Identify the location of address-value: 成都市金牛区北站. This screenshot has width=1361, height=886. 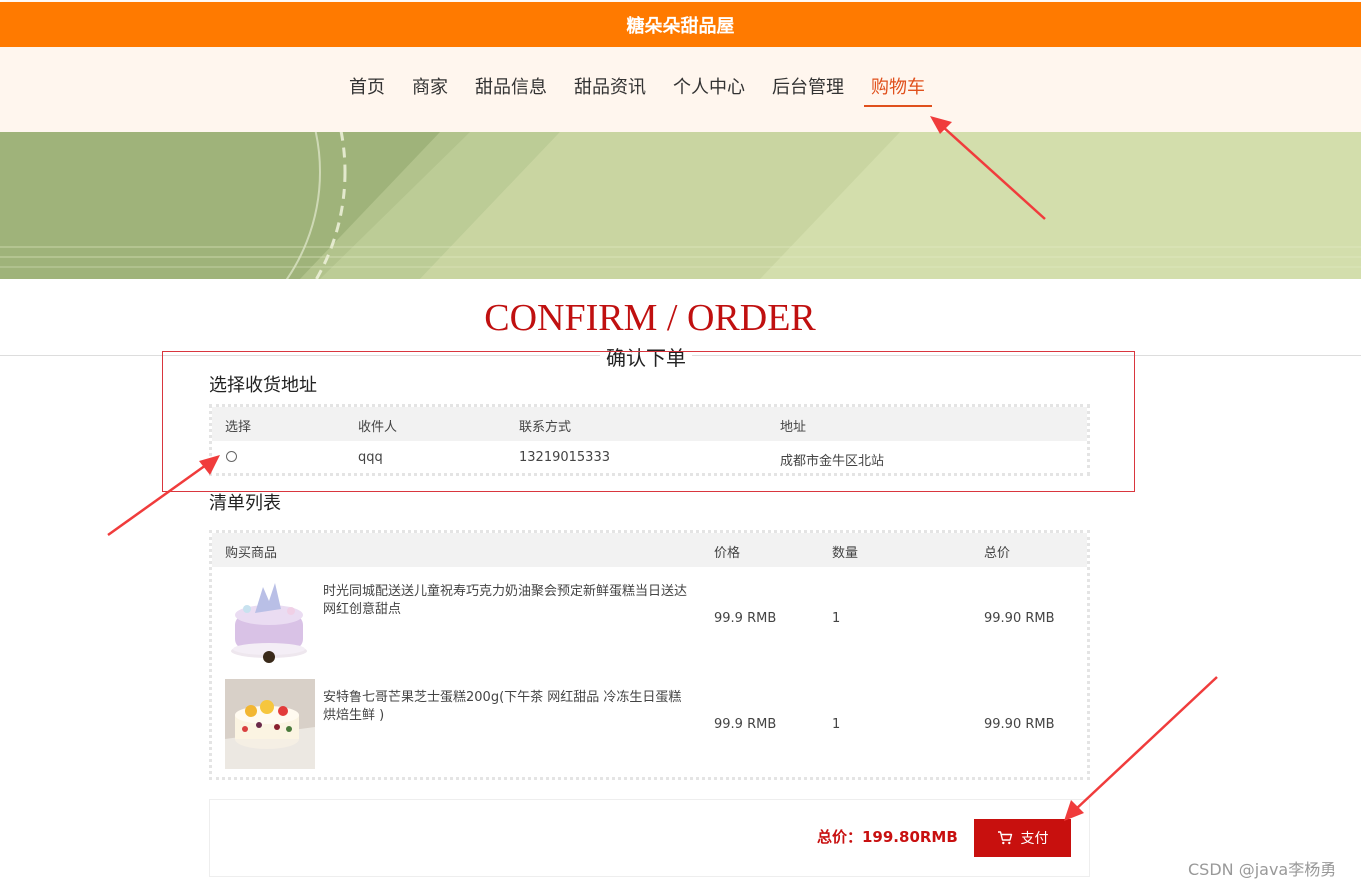
(832, 461).